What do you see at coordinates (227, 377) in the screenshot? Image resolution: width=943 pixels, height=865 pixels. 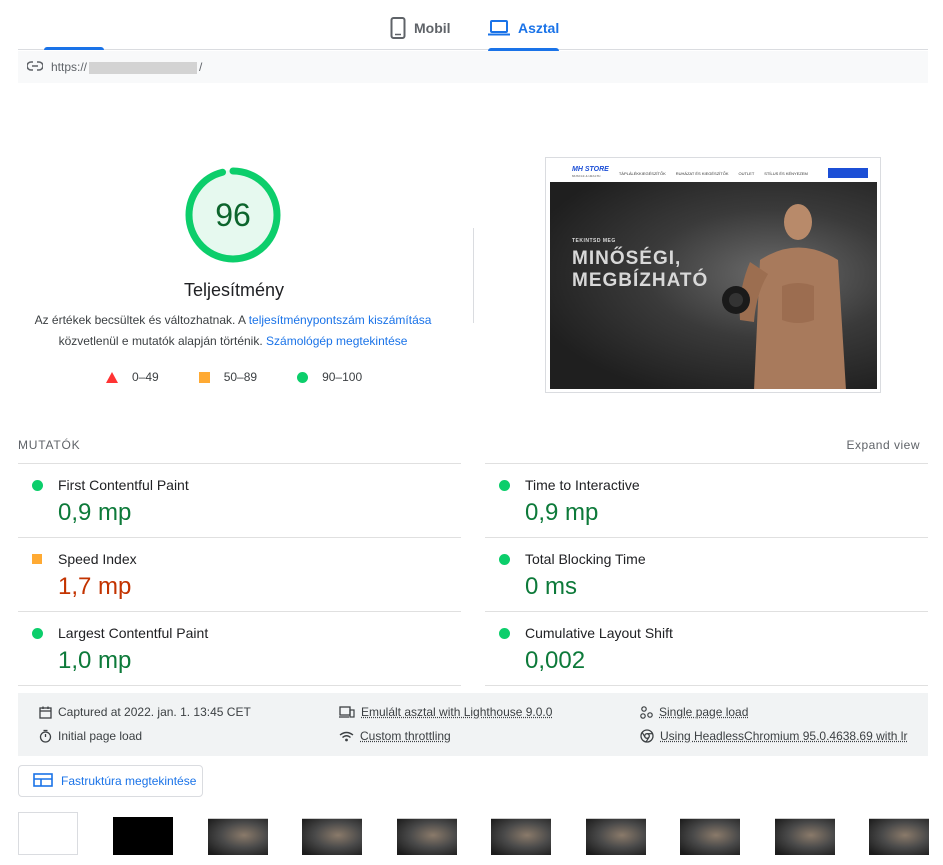 I see `legend-average: 50–89` at bounding box center [227, 377].